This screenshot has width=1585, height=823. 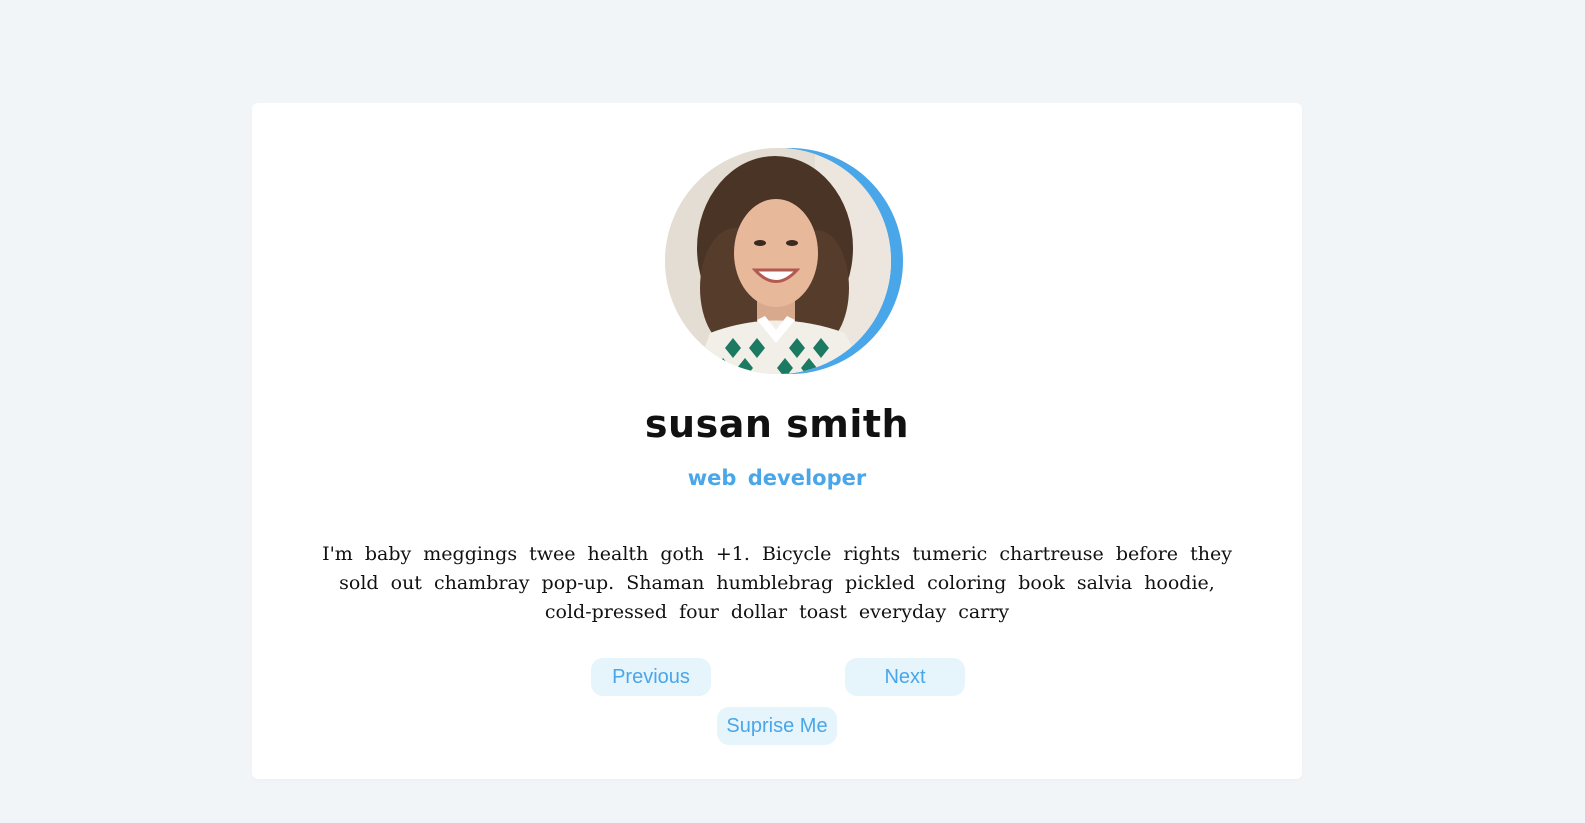 What do you see at coordinates (905, 677) in the screenshot?
I see `next-button: Next` at bounding box center [905, 677].